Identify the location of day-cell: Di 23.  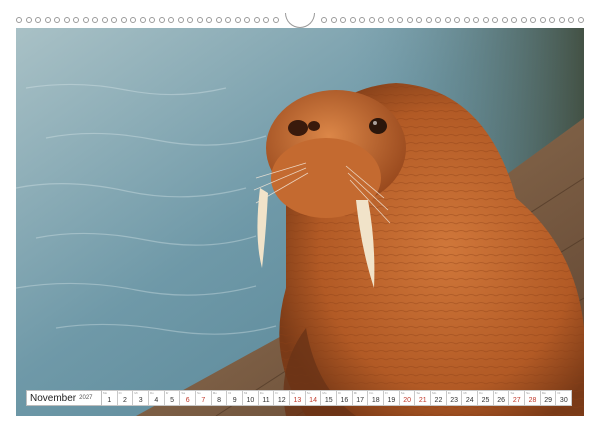
(454, 398).